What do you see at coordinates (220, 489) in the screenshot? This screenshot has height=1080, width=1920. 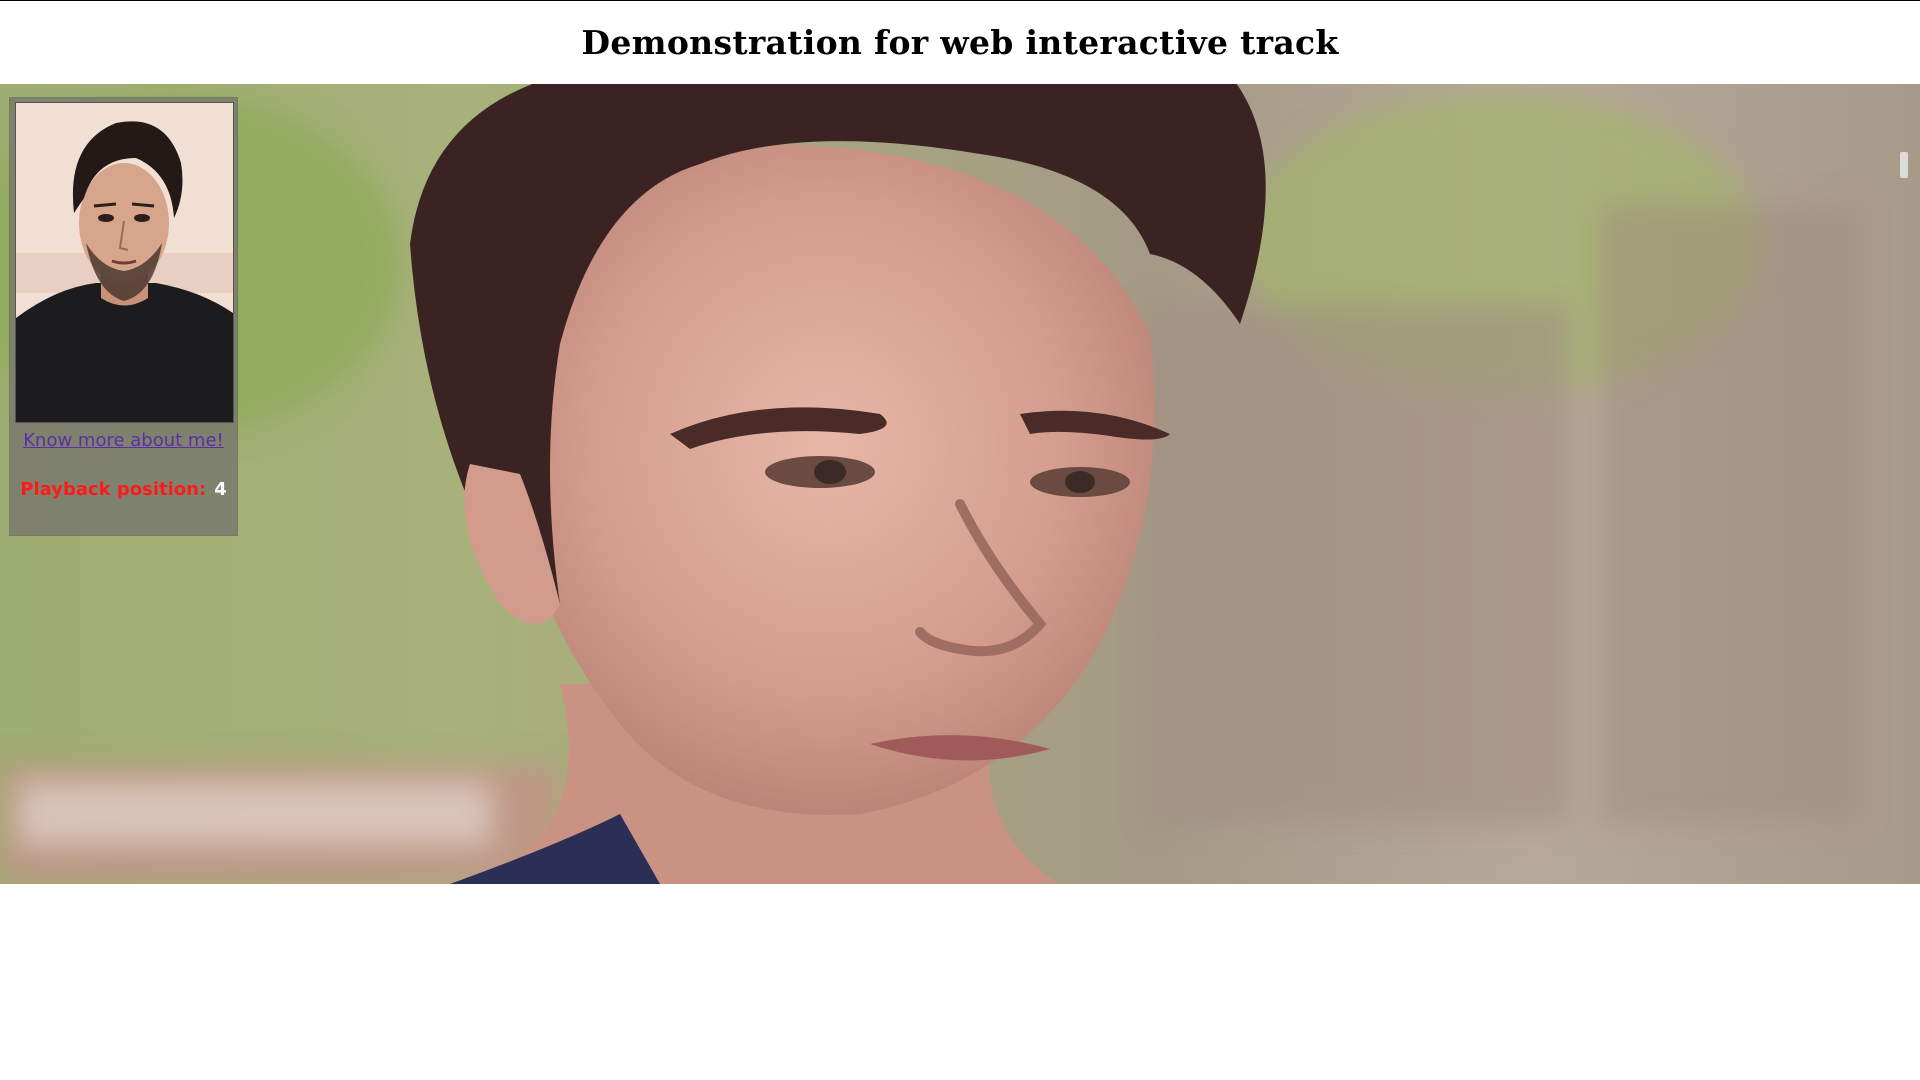 I see `playback-value: 4` at bounding box center [220, 489].